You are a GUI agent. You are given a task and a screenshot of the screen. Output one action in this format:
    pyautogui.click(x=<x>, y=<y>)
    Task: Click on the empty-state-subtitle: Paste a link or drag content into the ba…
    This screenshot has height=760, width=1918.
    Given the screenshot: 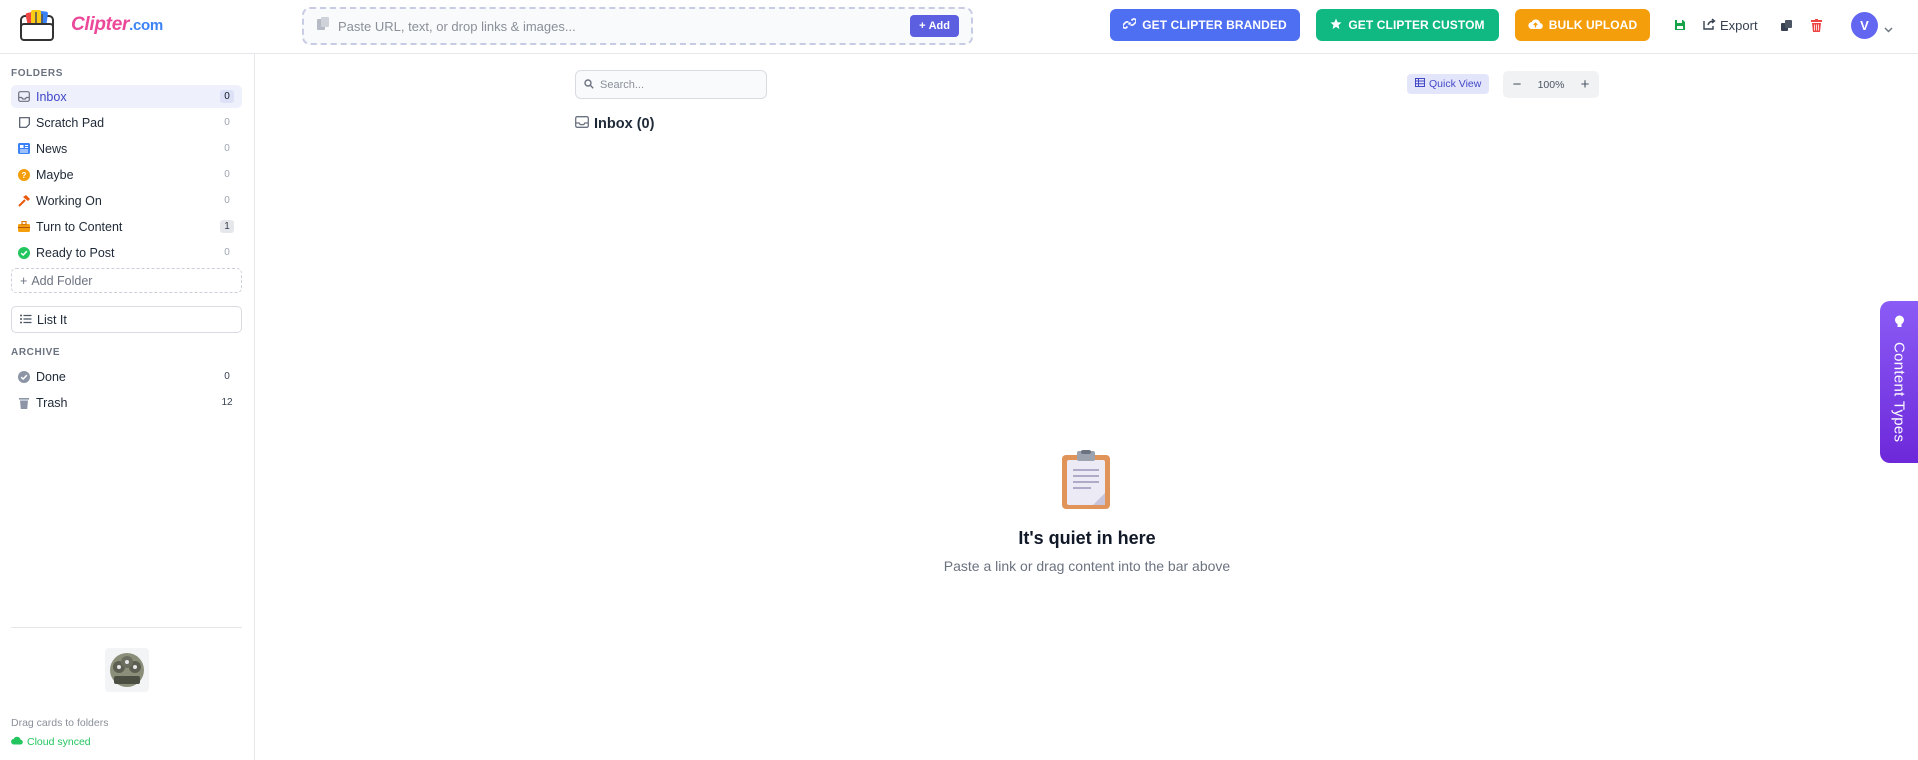 What is the action you would take?
    pyautogui.click(x=1087, y=566)
    